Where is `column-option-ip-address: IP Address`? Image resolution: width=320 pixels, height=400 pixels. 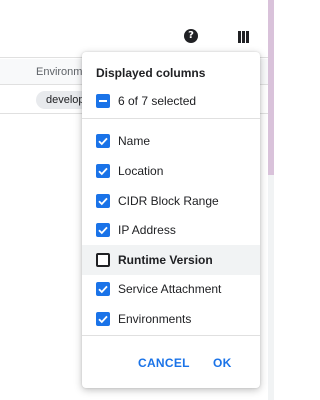
column-option-ip-address: IP Address is located at coordinates (171, 230).